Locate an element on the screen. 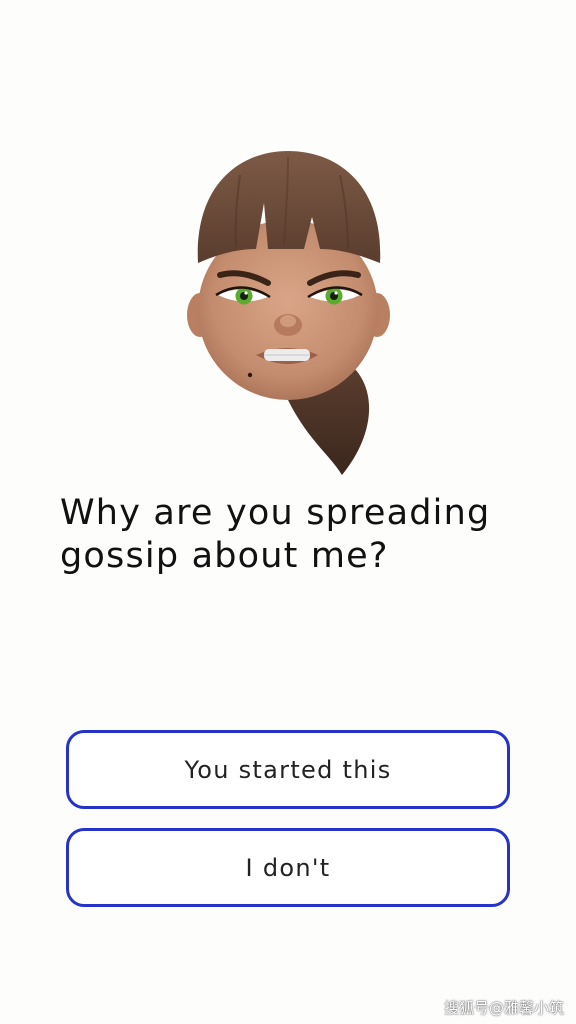  angry-memoji-avatar is located at coordinates (288, 313).